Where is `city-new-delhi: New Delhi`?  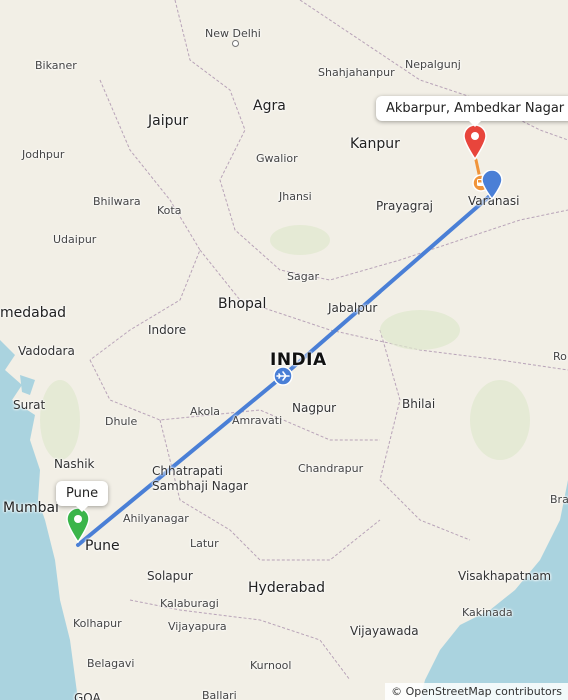
city-new-delhi: New Delhi is located at coordinates (233, 33).